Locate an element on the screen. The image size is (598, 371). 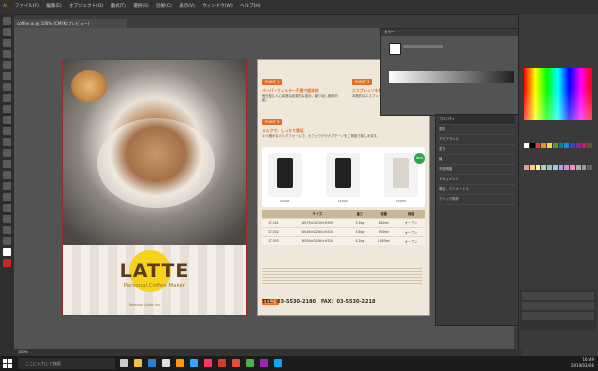
document-tab: coffee.ai @ 100% (CMYK/プレビュー) is located at coordinates (70, 23).